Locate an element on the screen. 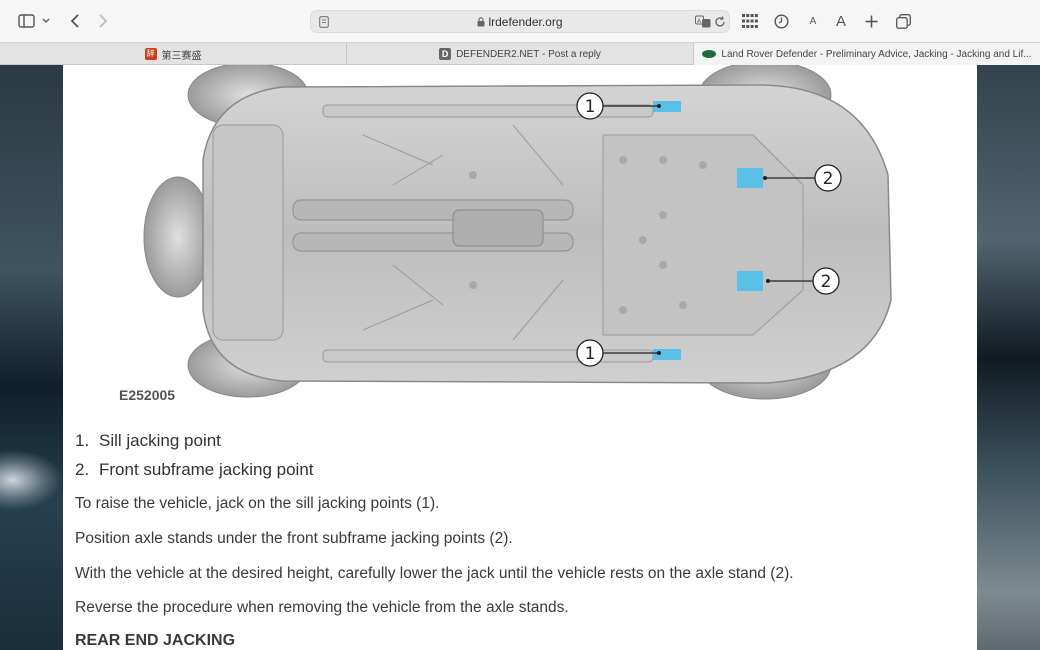 The image size is (1040, 650). callout-2-top: 2 is located at coordinates (828, 179).